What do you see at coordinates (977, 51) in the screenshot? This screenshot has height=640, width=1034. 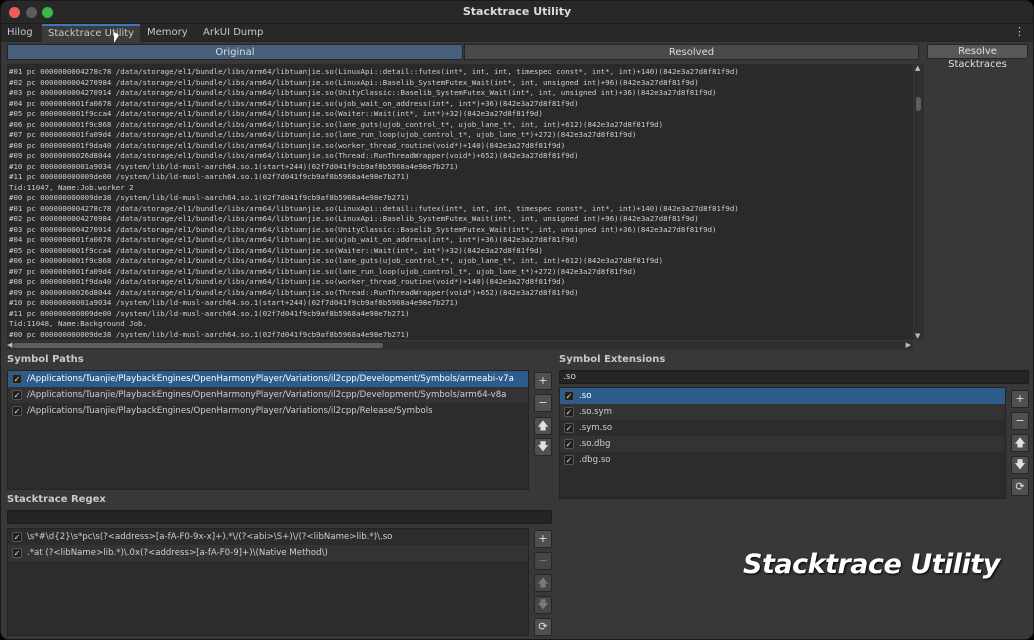 I see `resolve-stacktraces-button: Resolve Stacktraces` at bounding box center [977, 51].